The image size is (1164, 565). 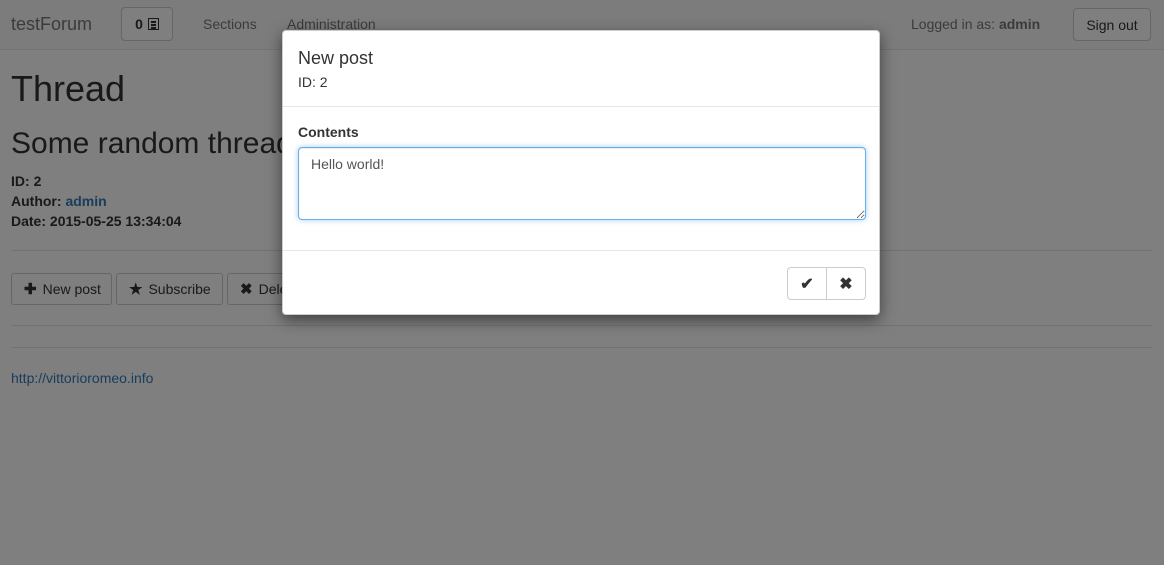 I want to click on confirm-button: ✔, so click(x=807, y=283).